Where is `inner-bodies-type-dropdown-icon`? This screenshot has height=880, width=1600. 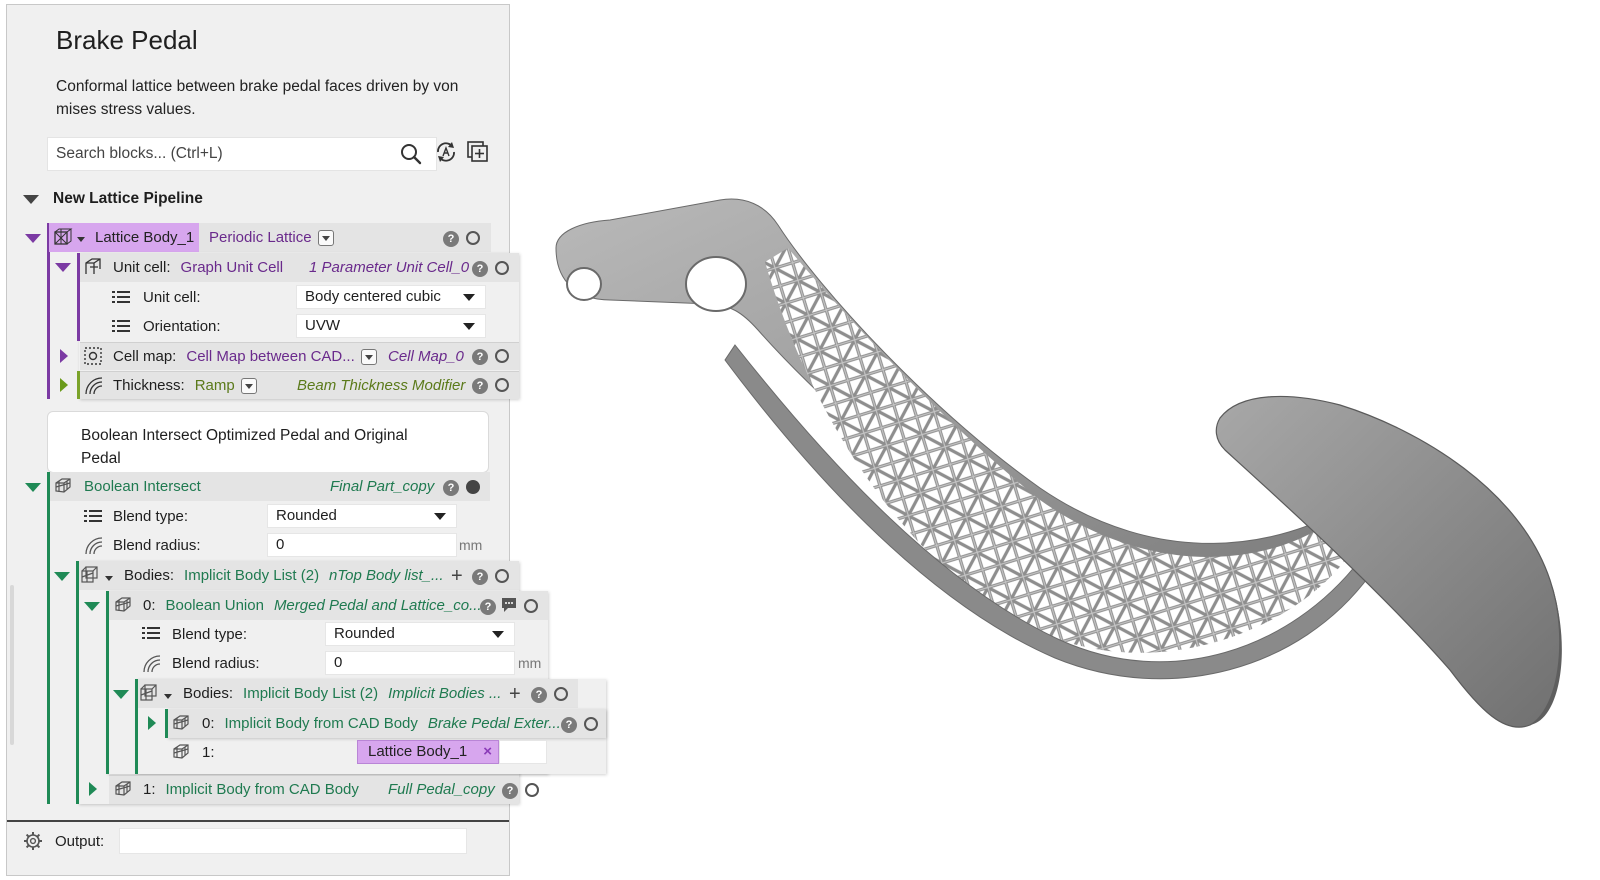 inner-bodies-type-dropdown-icon is located at coordinates (168, 696).